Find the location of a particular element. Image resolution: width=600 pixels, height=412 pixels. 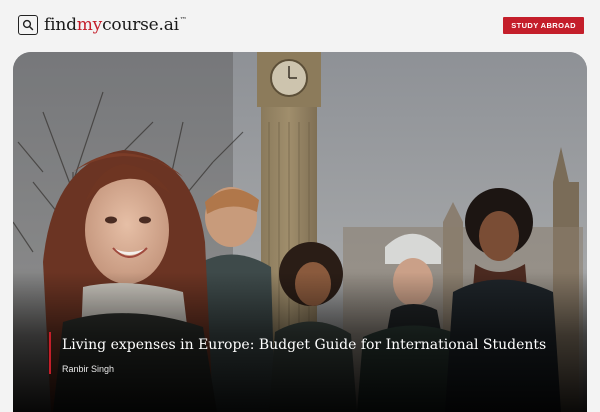

logo-part-my: my is located at coordinates (89, 24).